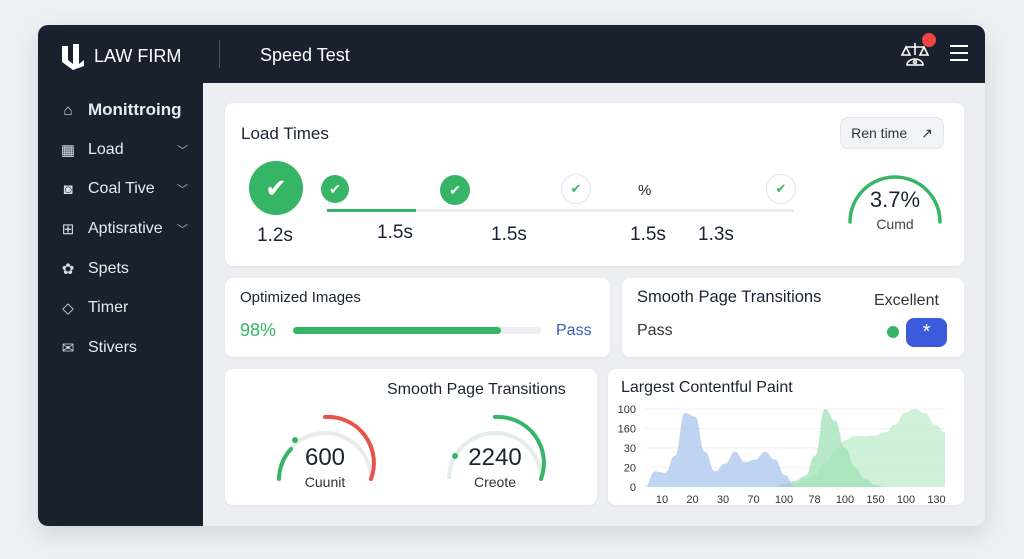  Describe the element at coordinates (627, 430) in the screenshot. I see `y-tick-label: 160` at that location.